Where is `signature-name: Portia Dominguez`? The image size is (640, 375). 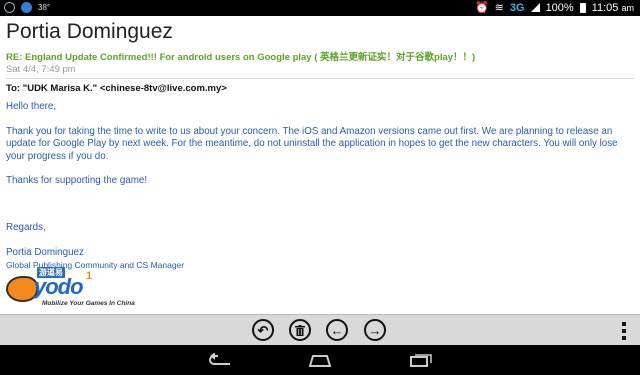
signature-name: Portia Dominguez is located at coordinates (45, 252).